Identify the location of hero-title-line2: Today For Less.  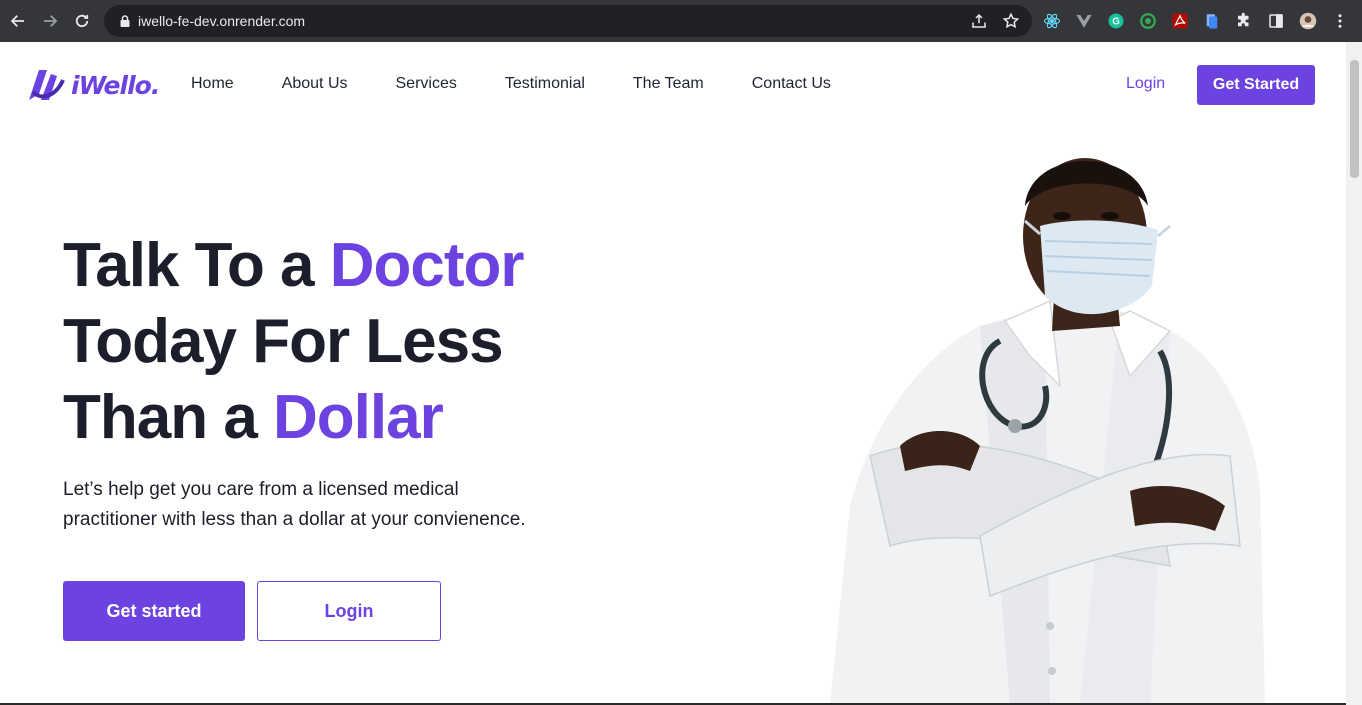
(283, 341).